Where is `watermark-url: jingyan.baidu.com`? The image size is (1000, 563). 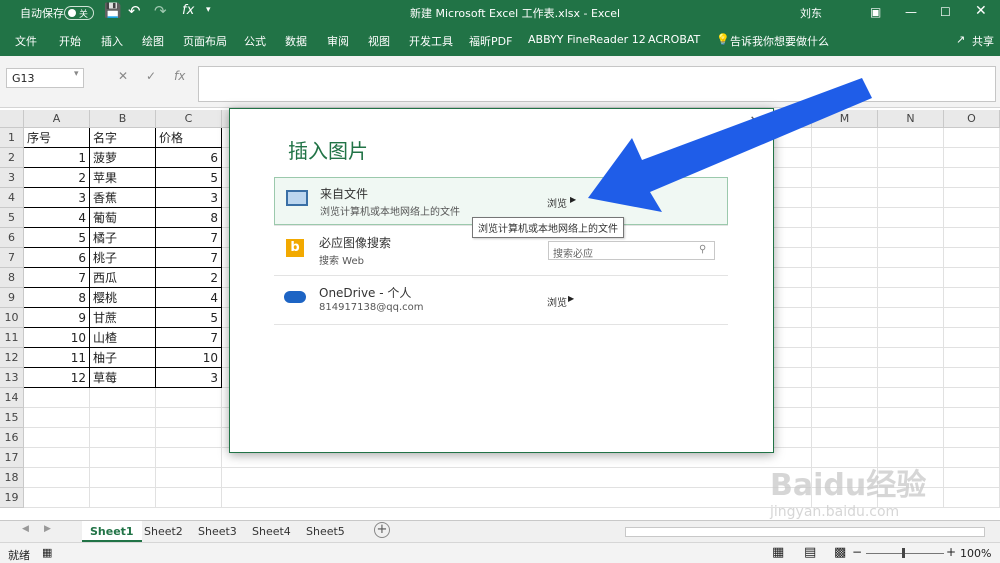 watermark-url: jingyan.baidu.com is located at coordinates (835, 512).